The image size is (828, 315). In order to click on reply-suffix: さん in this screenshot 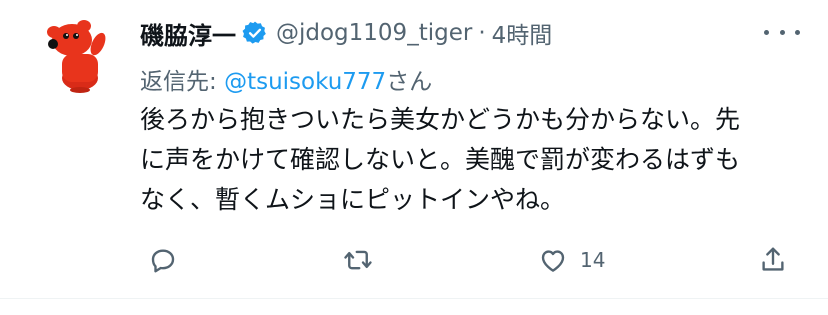, I will do `click(409, 82)`.